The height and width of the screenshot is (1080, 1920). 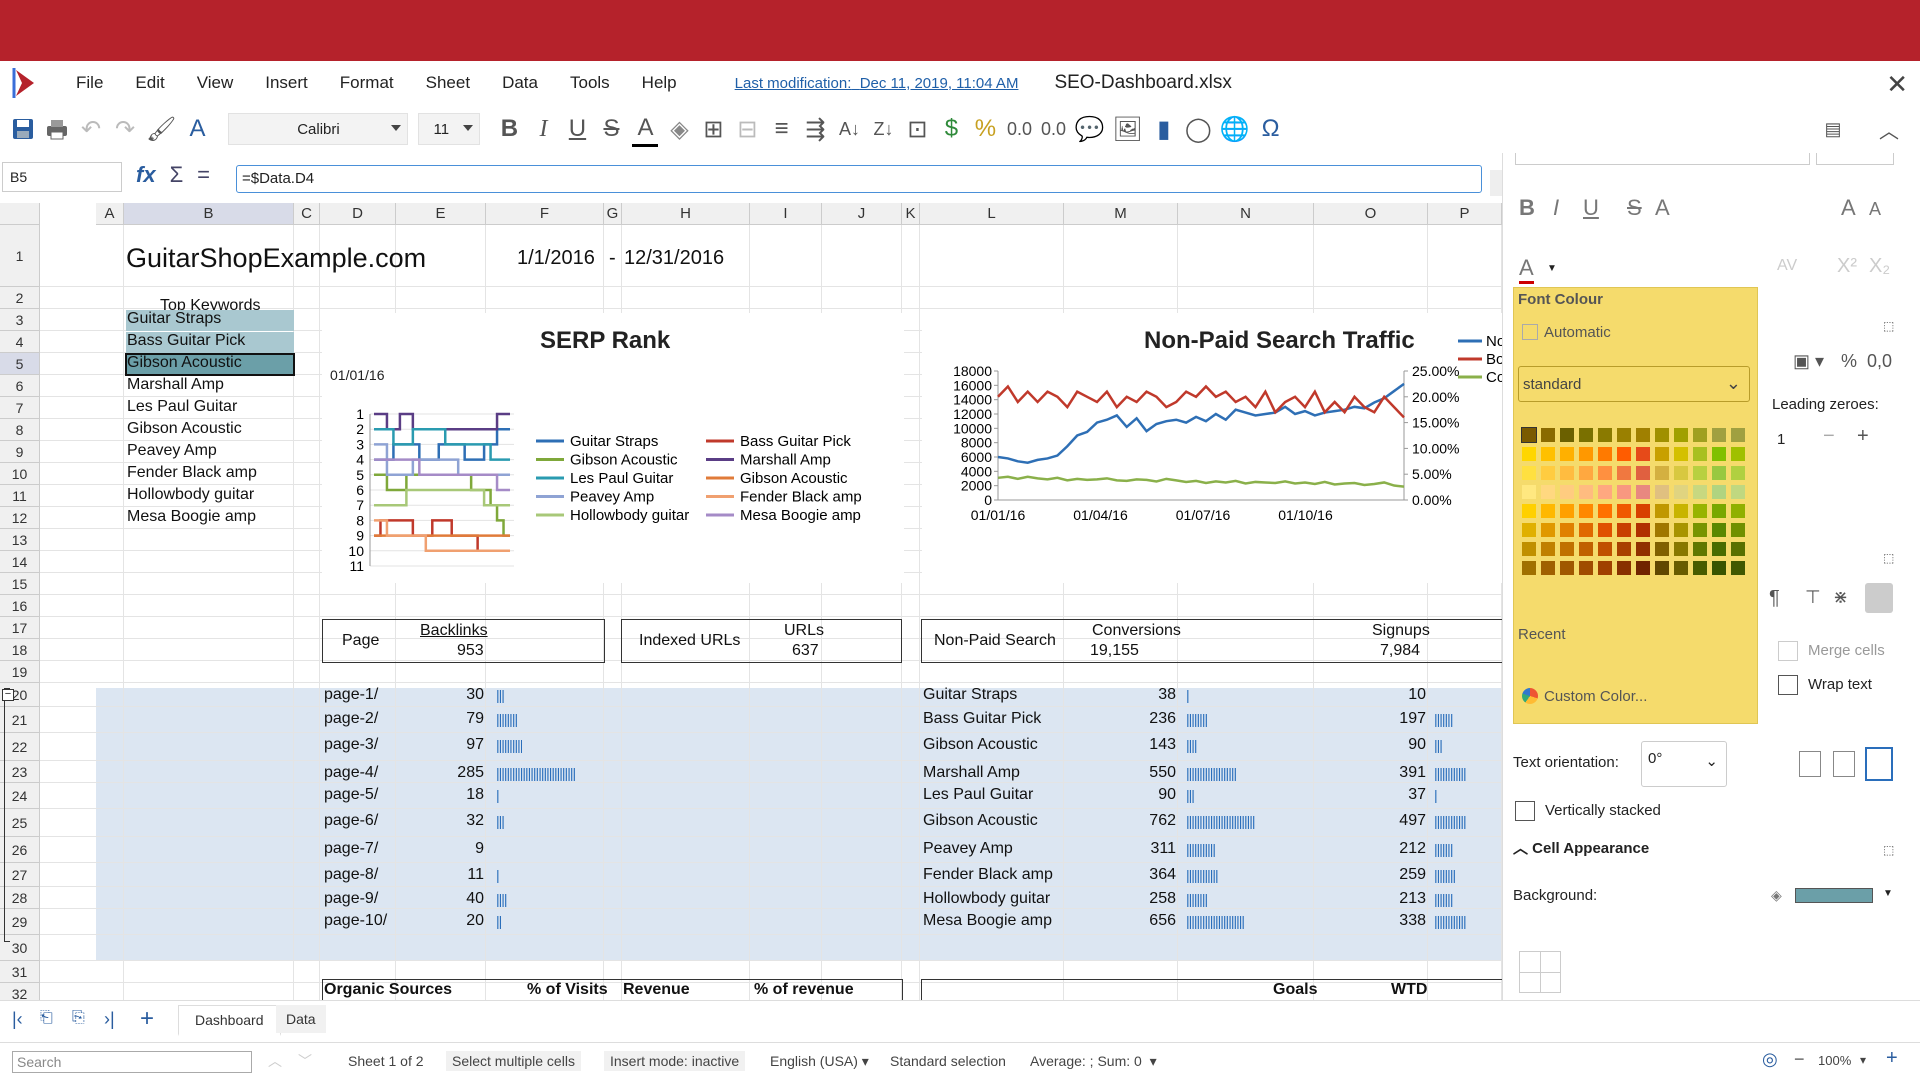 What do you see at coordinates (686, 214) in the screenshot?
I see `column-header-h: H` at bounding box center [686, 214].